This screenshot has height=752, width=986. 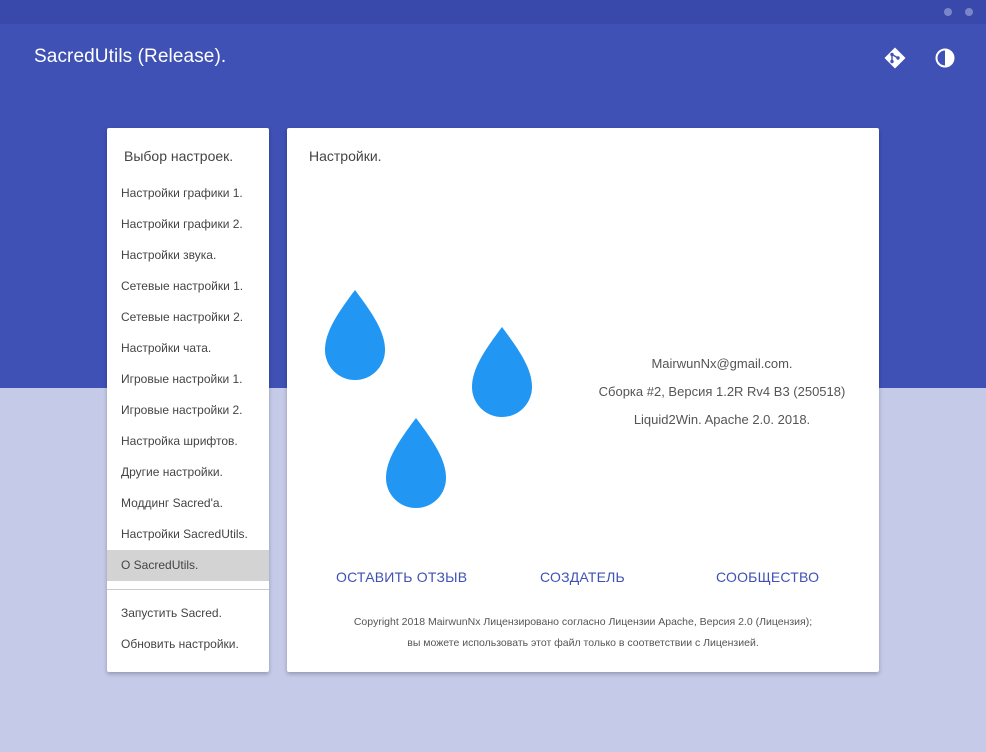 I want to click on close-dot-icon, so click(x=969, y=12).